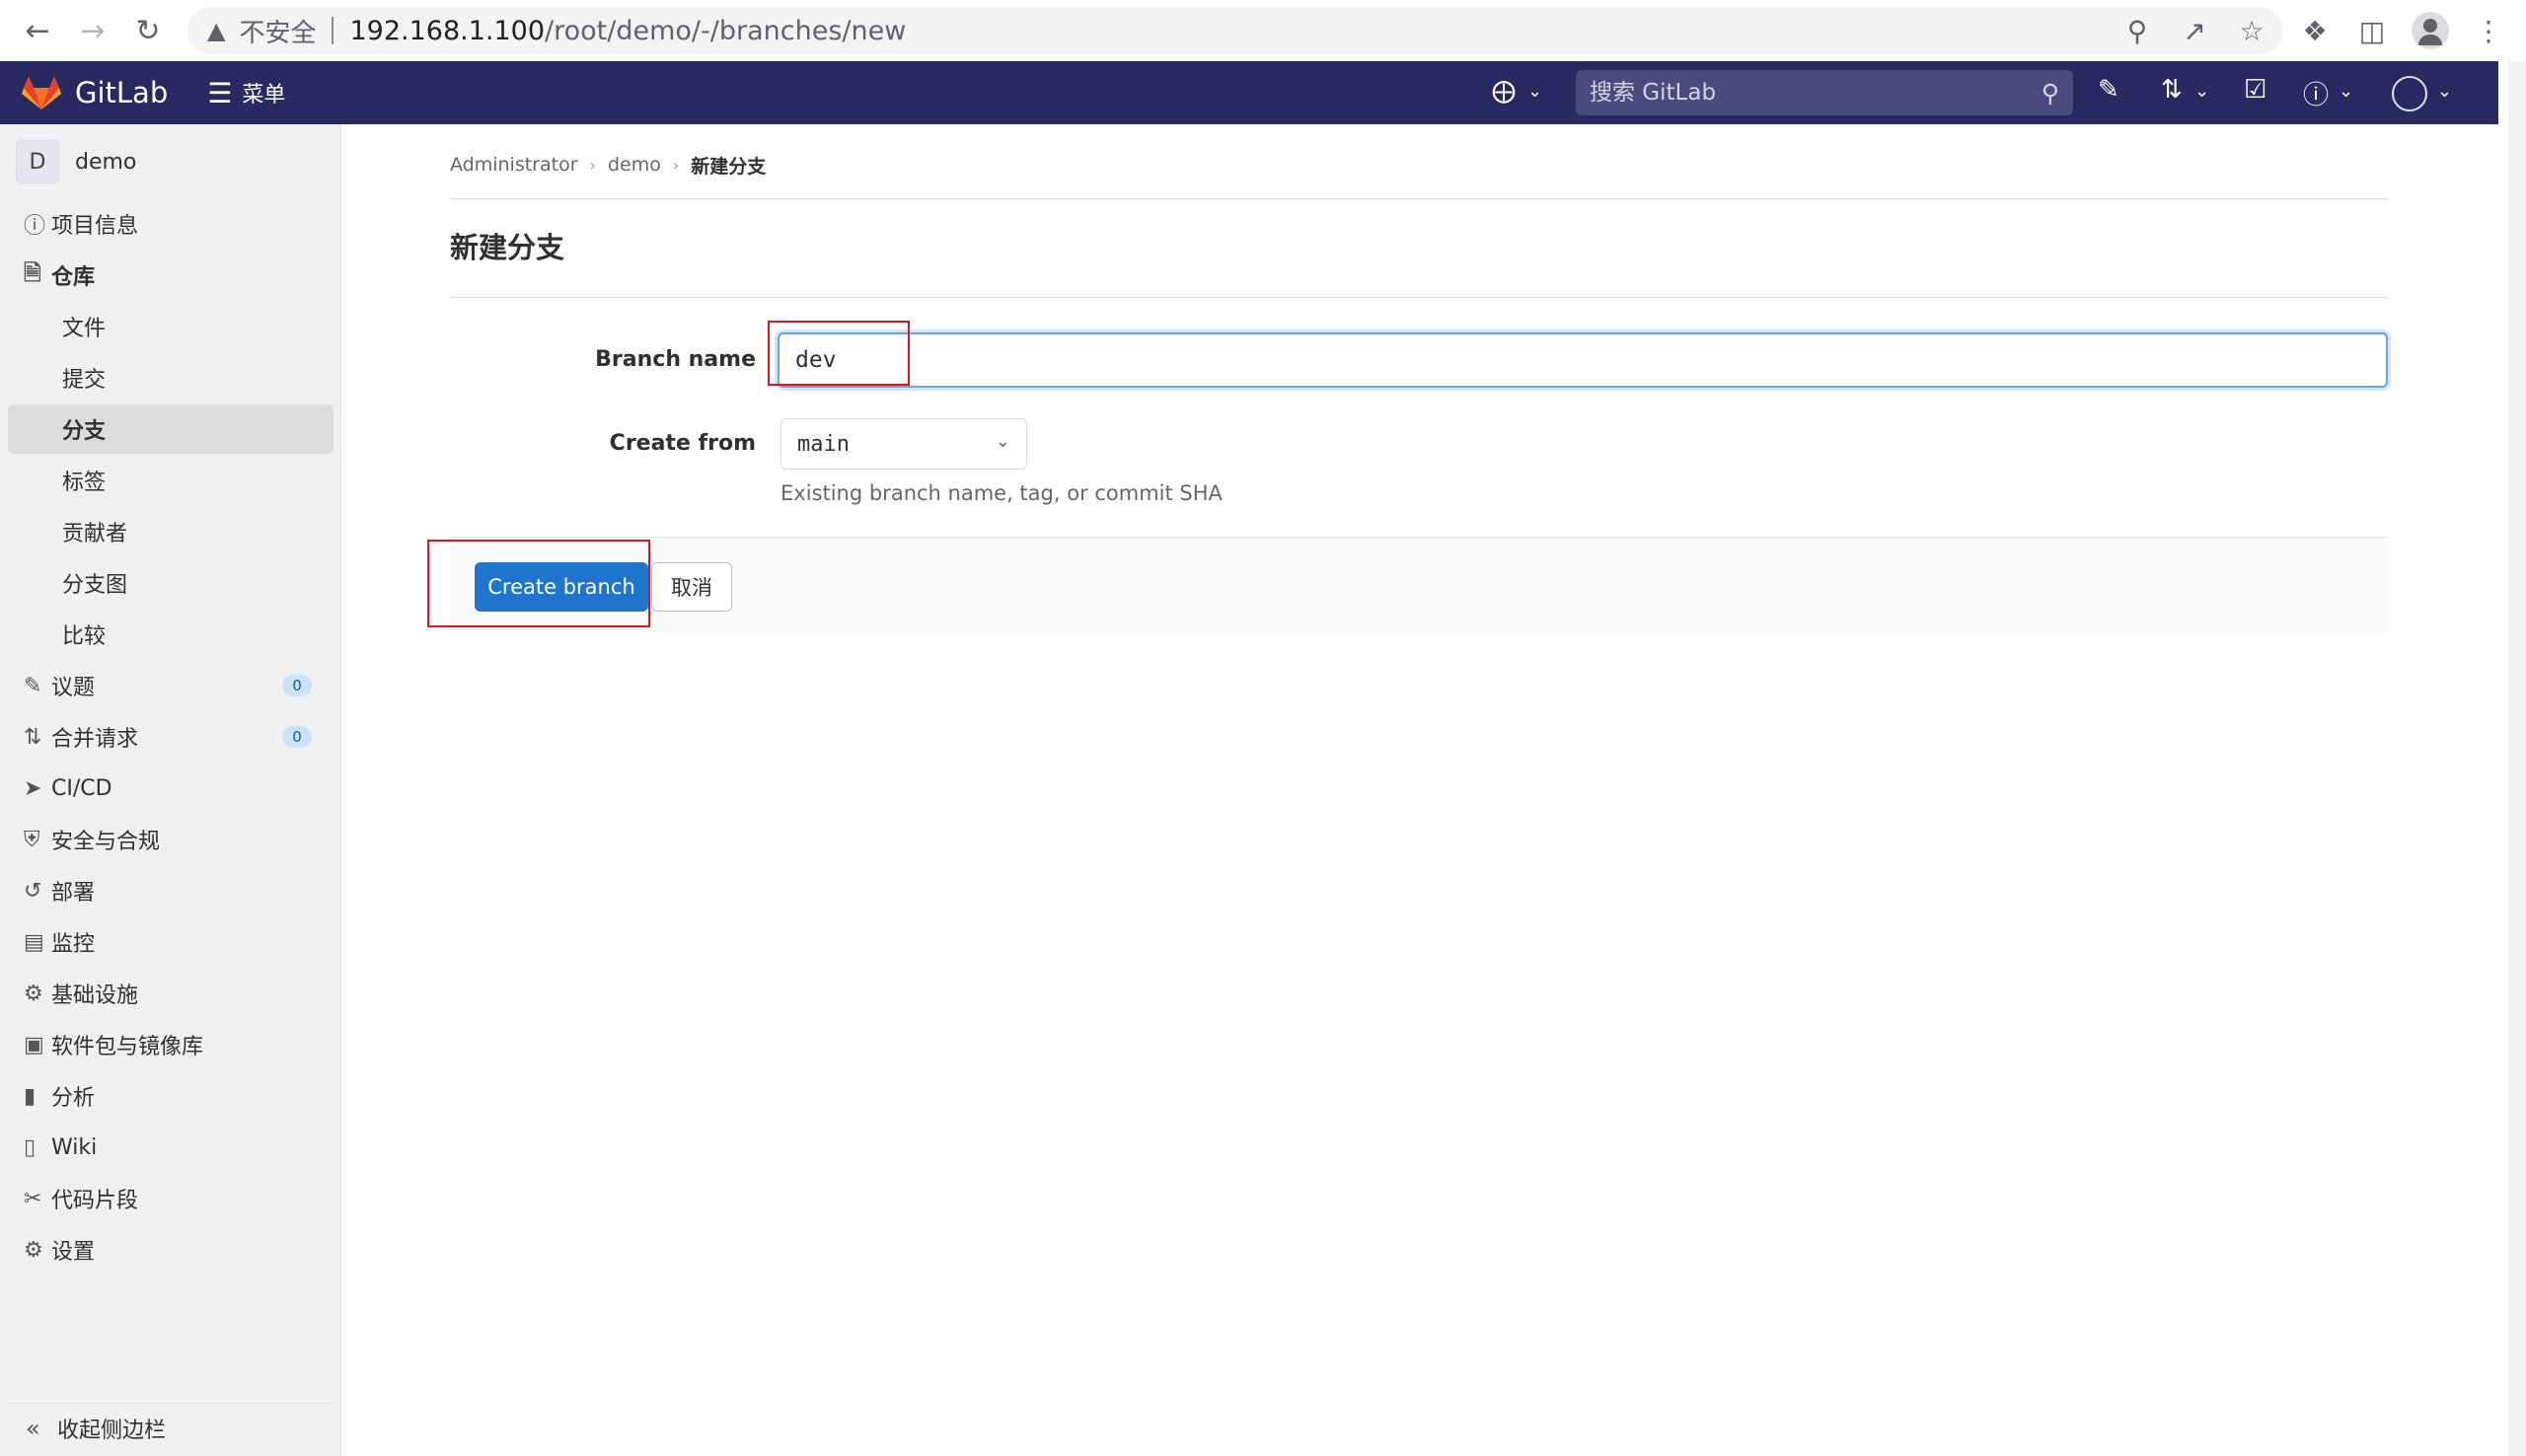 The width and height of the screenshot is (2526, 1456). I want to click on reload-icon: ↻, so click(148, 30).